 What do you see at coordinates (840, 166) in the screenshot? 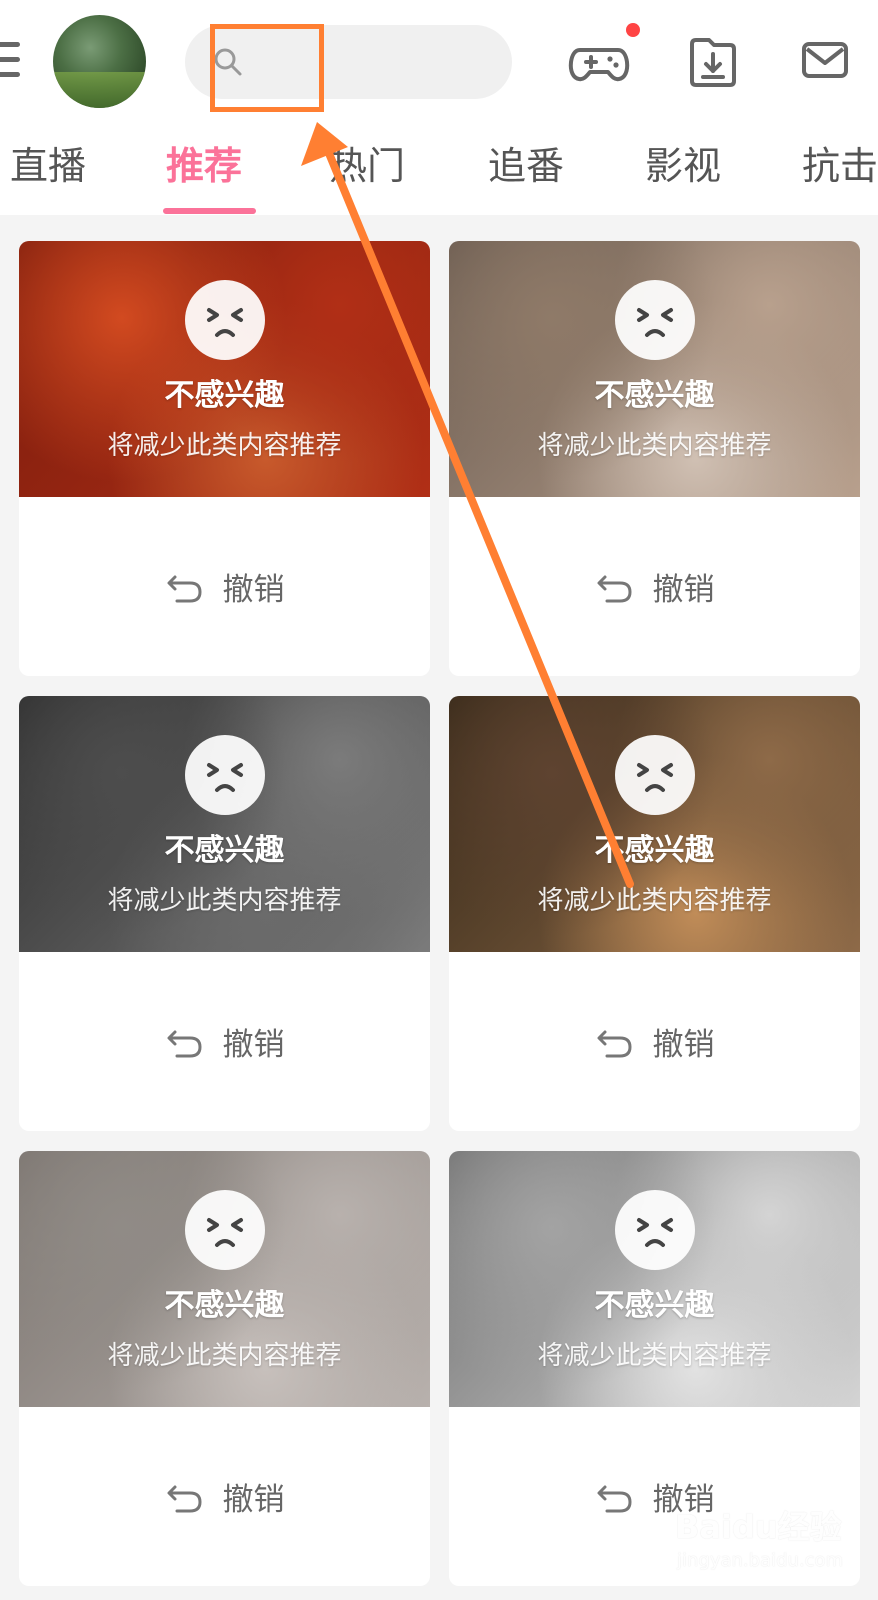
I see `tab-fight: 抗击` at bounding box center [840, 166].